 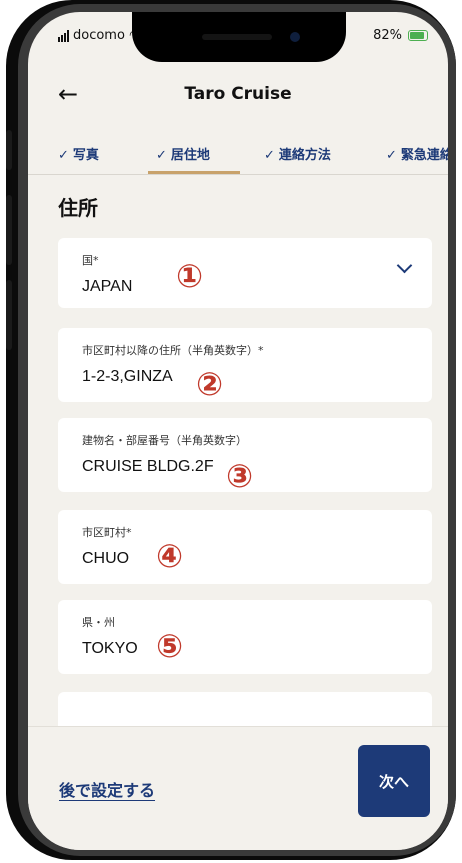 What do you see at coordinates (238, 788) in the screenshot?
I see `bottom-action-bar: 後で設定する 次へ` at bounding box center [238, 788].